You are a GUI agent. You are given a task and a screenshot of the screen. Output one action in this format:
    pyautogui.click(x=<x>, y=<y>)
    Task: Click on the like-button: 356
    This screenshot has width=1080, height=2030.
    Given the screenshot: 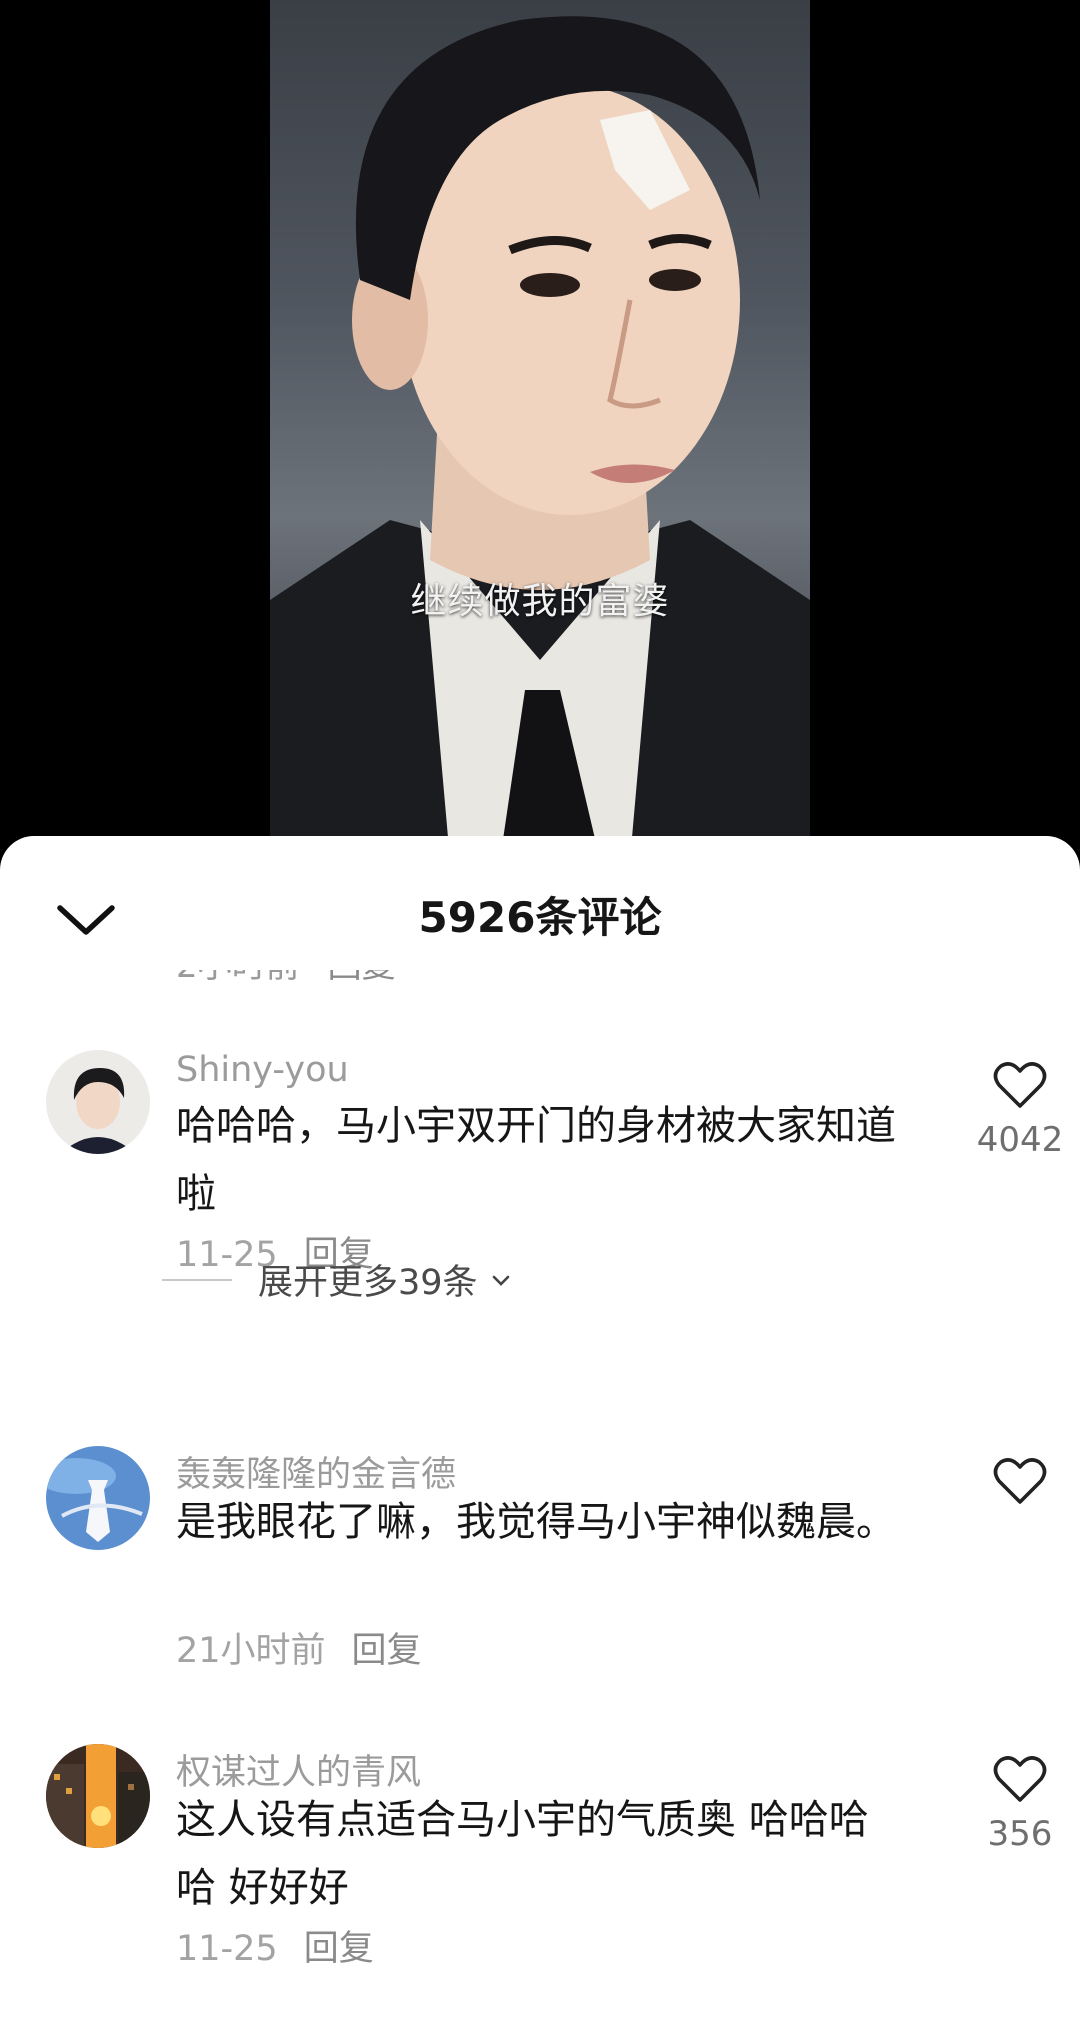 What is the action you would take?
    pyautogui.click(x=1020, y=1804)
    